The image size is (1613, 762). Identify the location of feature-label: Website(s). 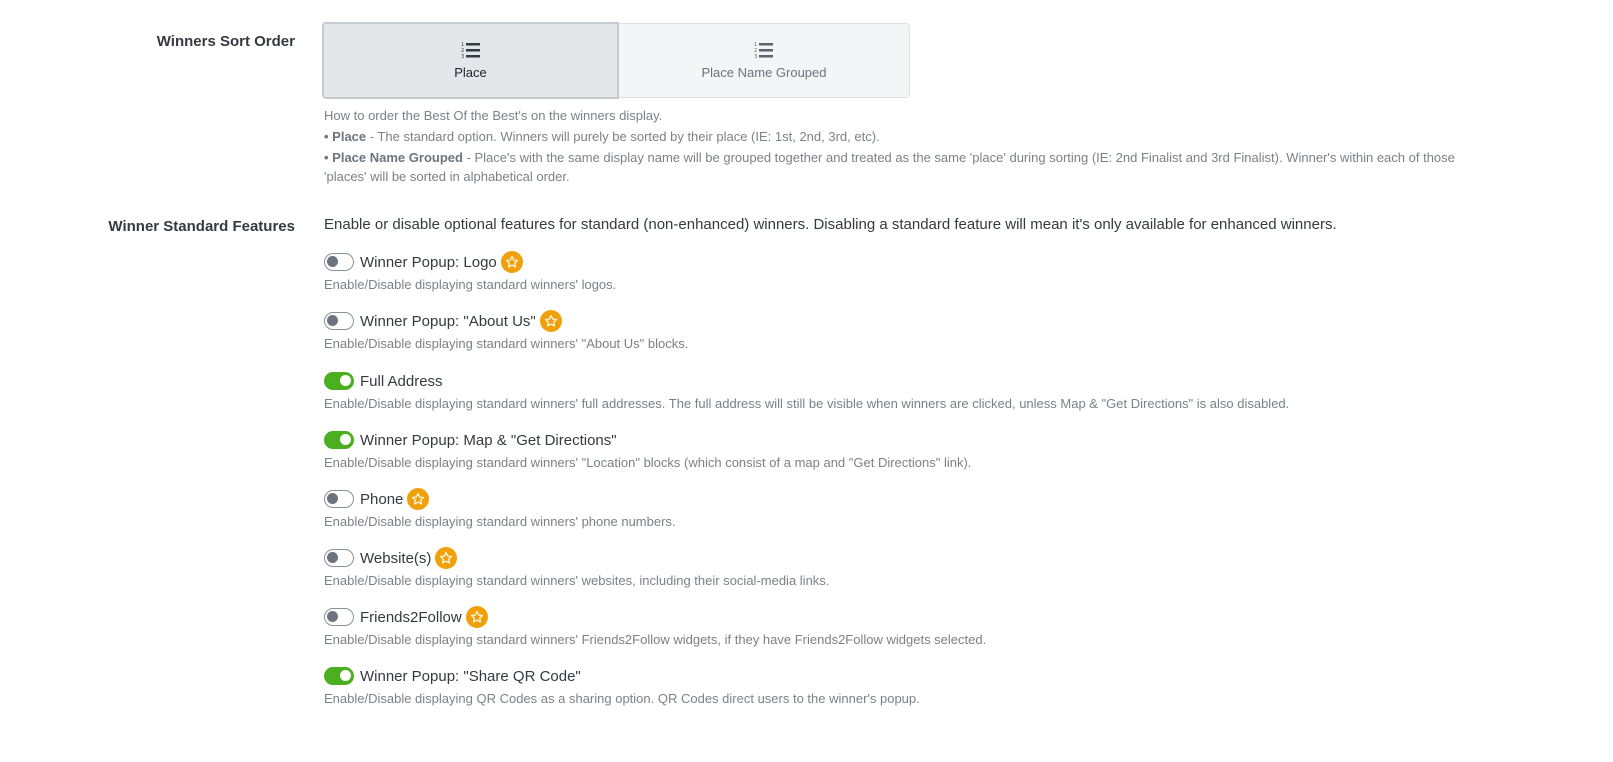
(396, 558).